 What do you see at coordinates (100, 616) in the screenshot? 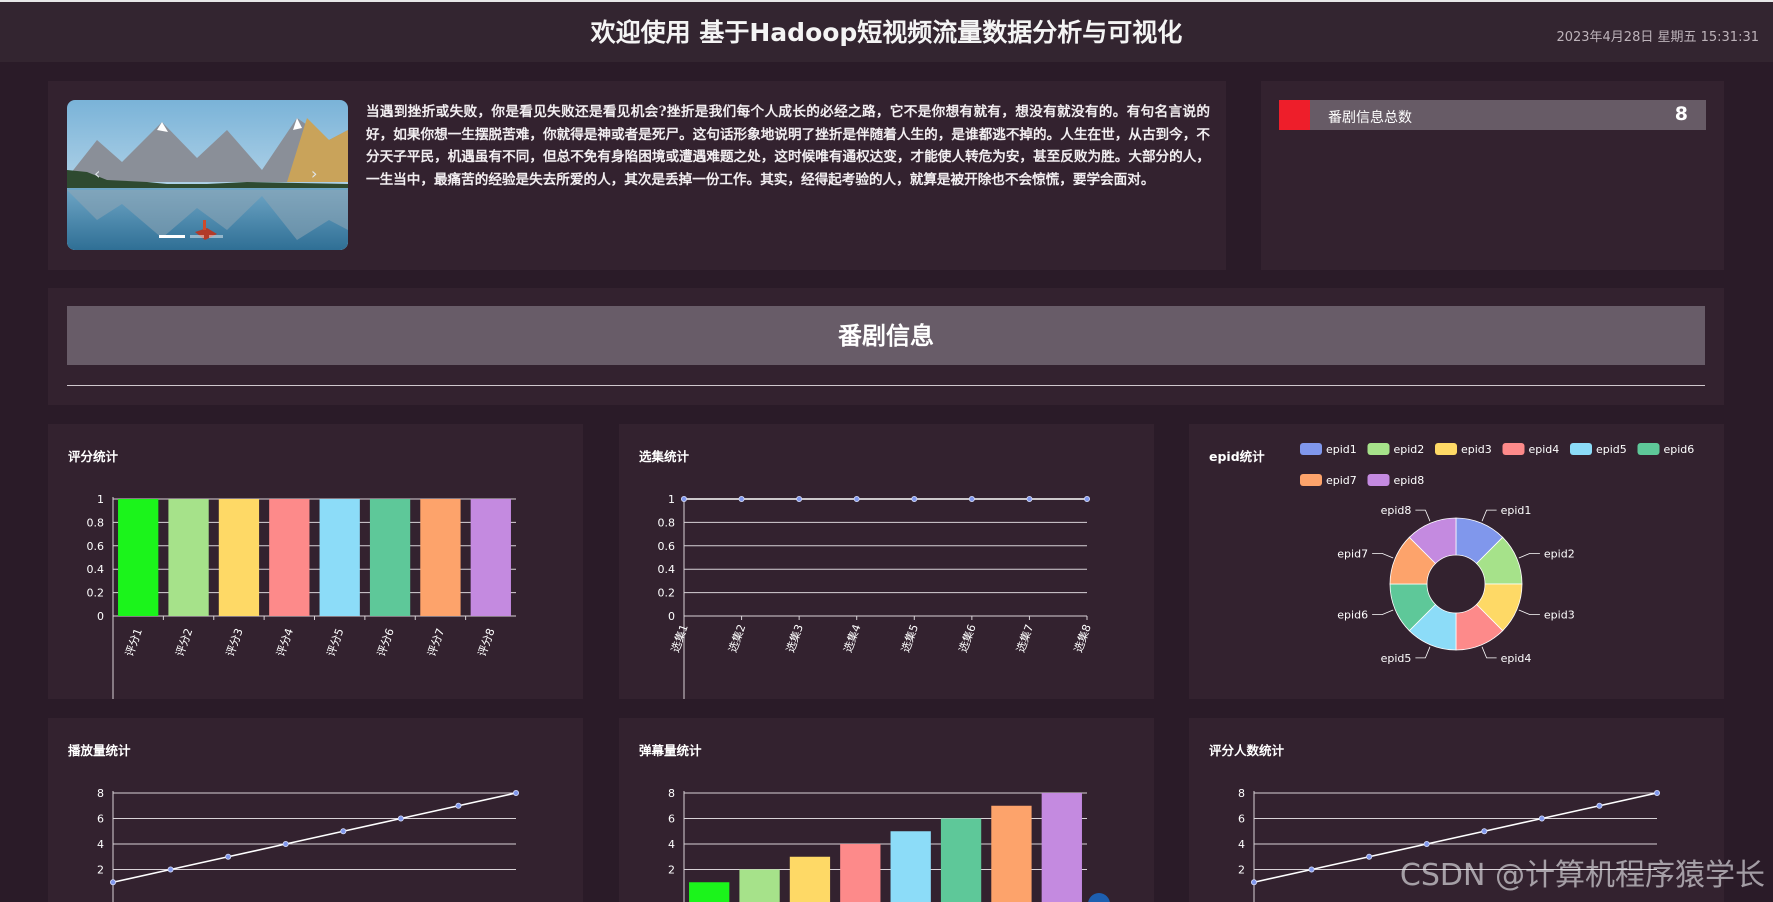
I see `y-tick-label: 0` at bounding box center [100, 616].